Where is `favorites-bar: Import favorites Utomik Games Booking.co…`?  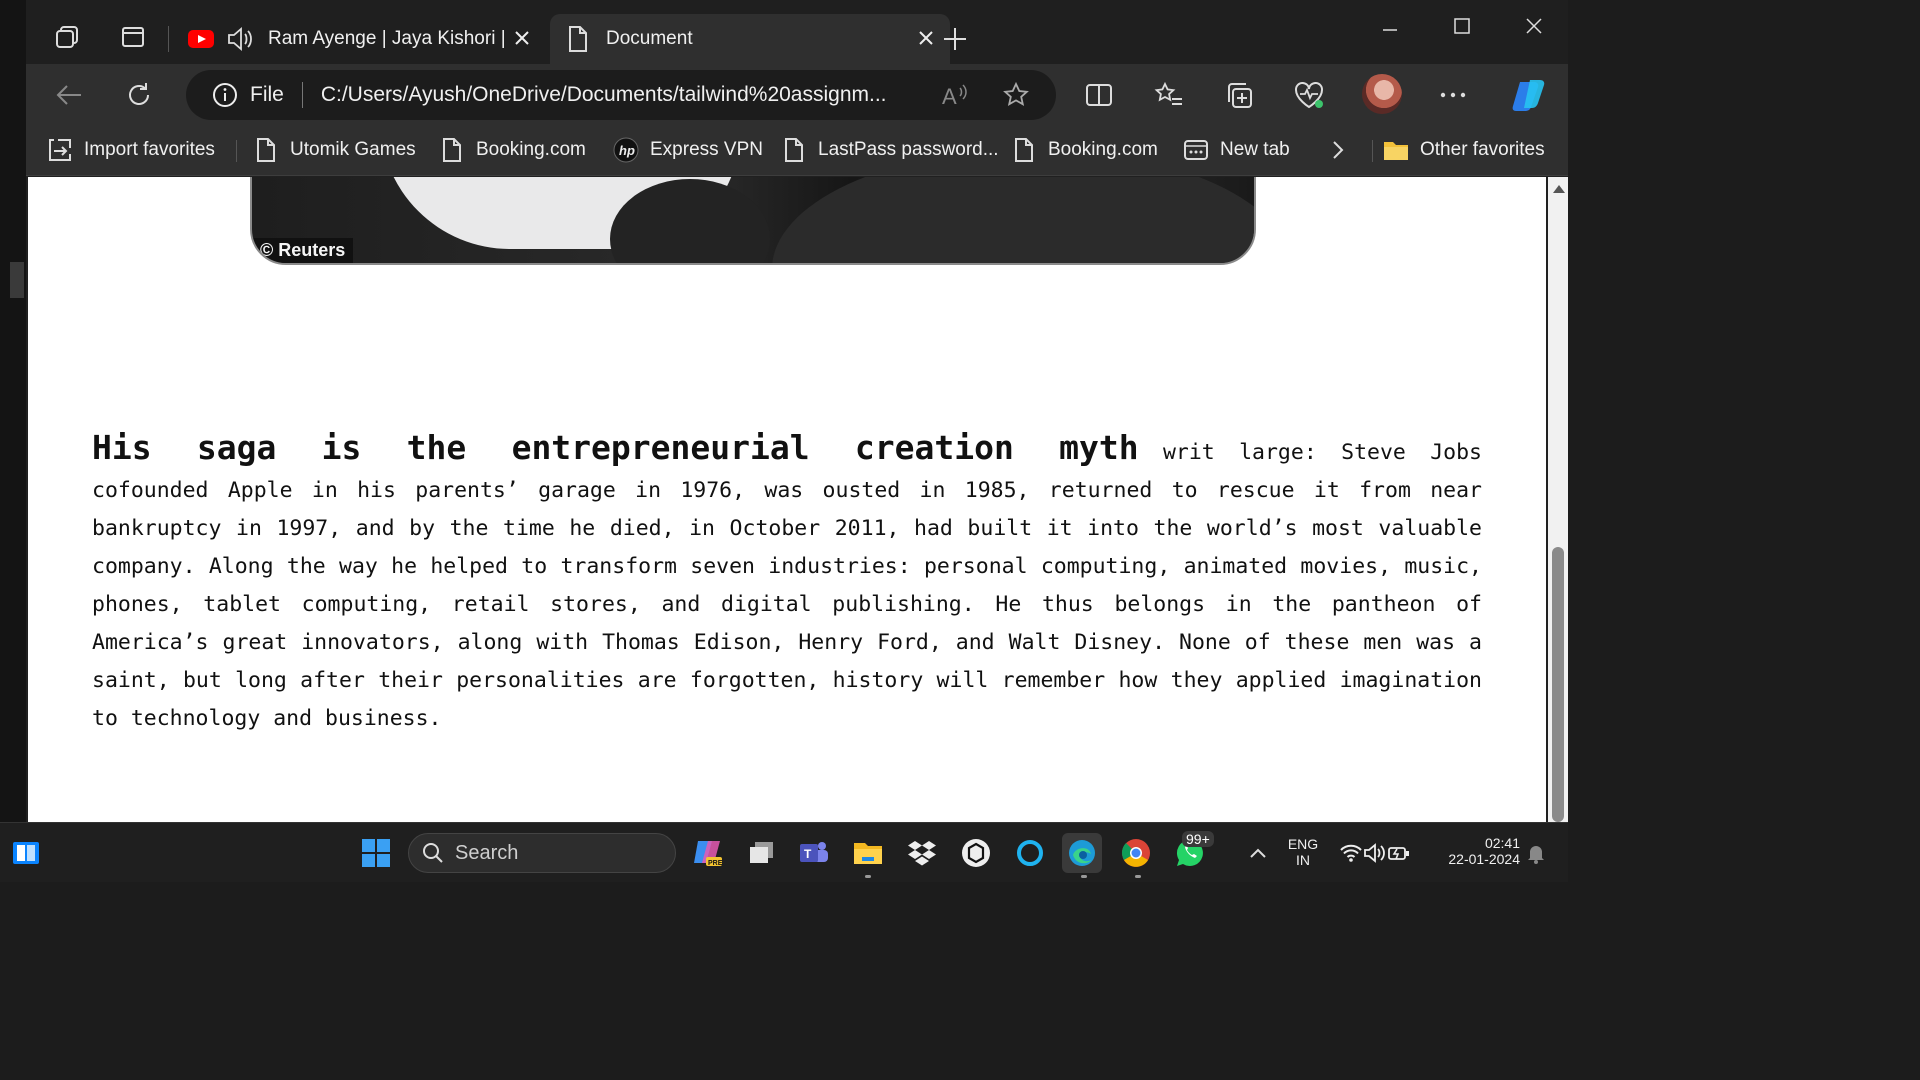 favorites-bar: Import favorites Utomik Games Booking.co… is located at coordinates (797, 151).